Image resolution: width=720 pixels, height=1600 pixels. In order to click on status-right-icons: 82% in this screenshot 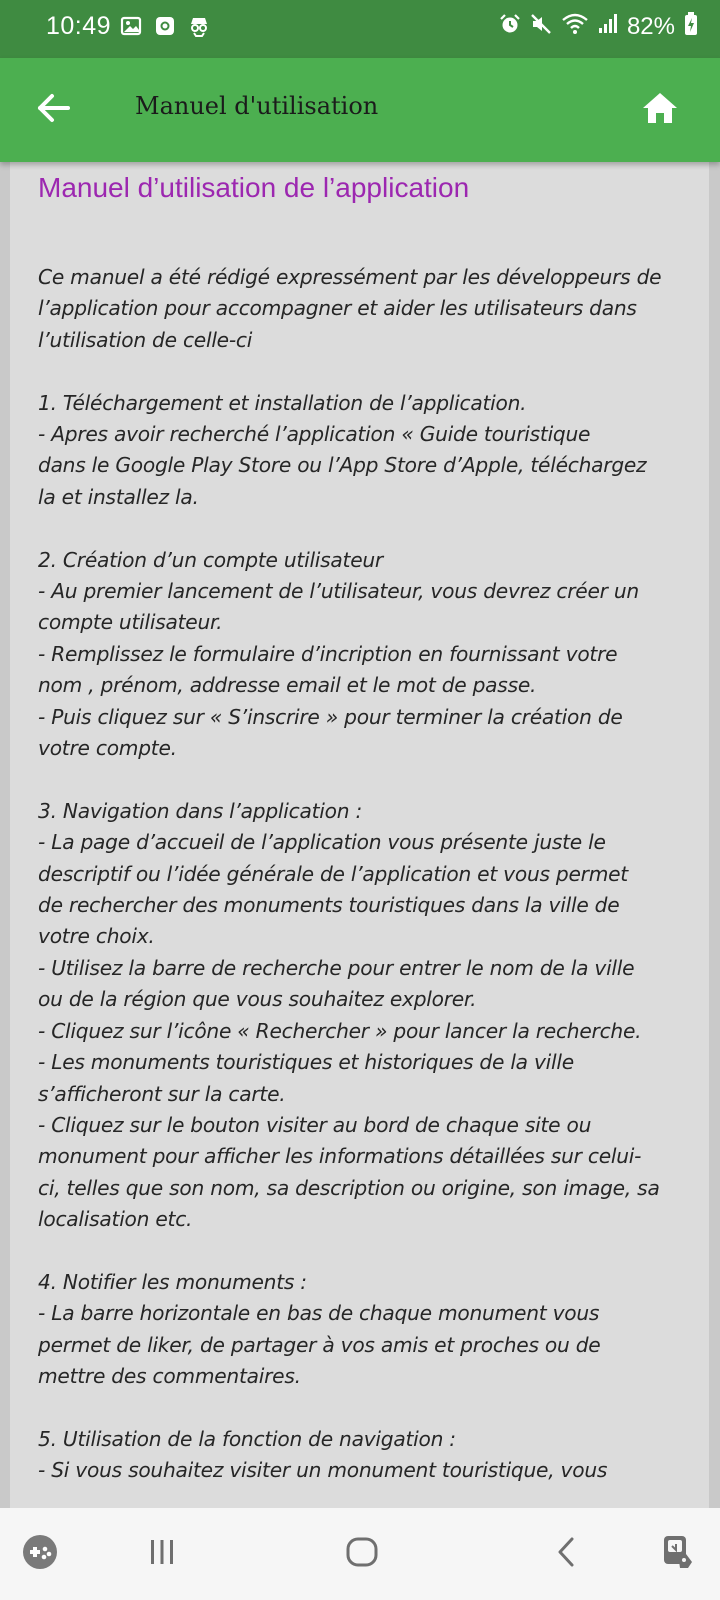, I will do `click(598, 26)`.